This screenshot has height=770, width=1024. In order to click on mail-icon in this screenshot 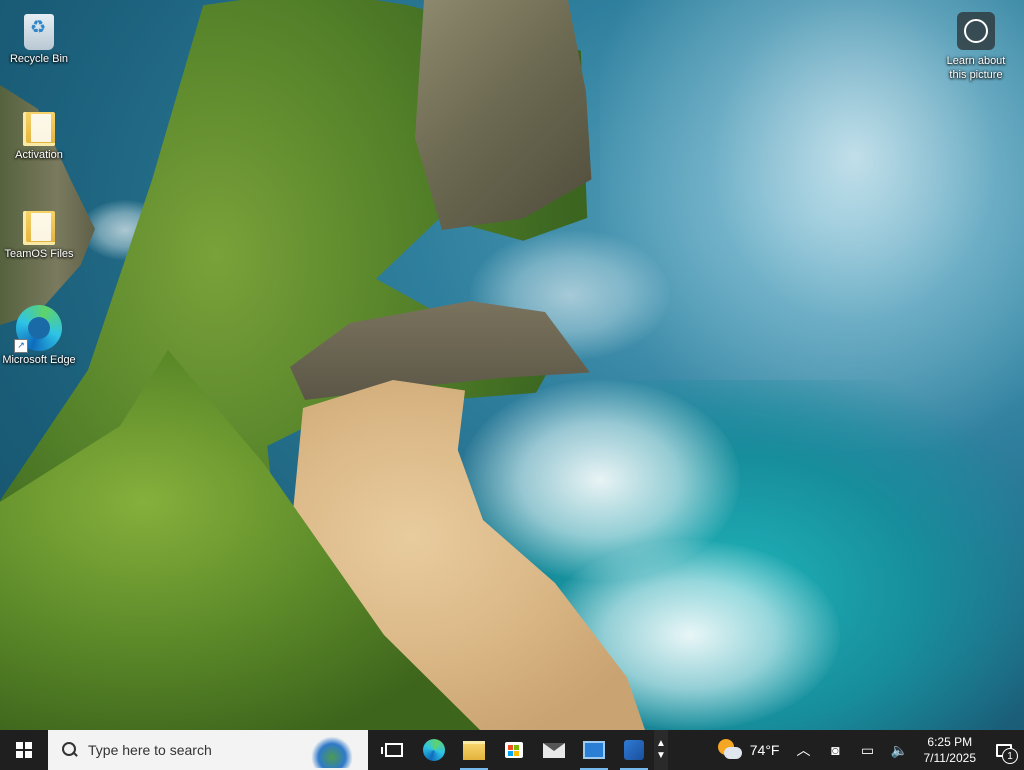, I will do `click(554, 750)`.